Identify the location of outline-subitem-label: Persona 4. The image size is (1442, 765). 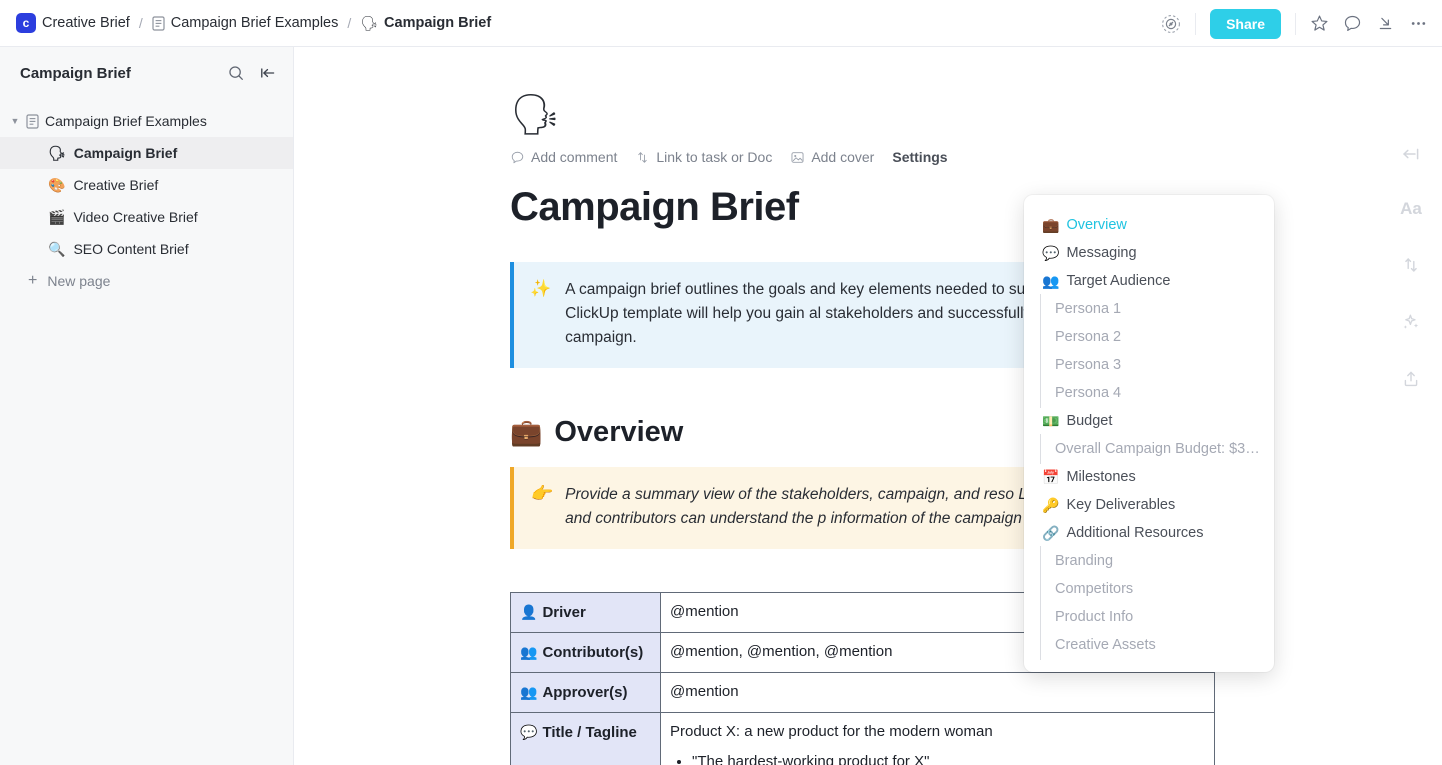
(1088, 393).